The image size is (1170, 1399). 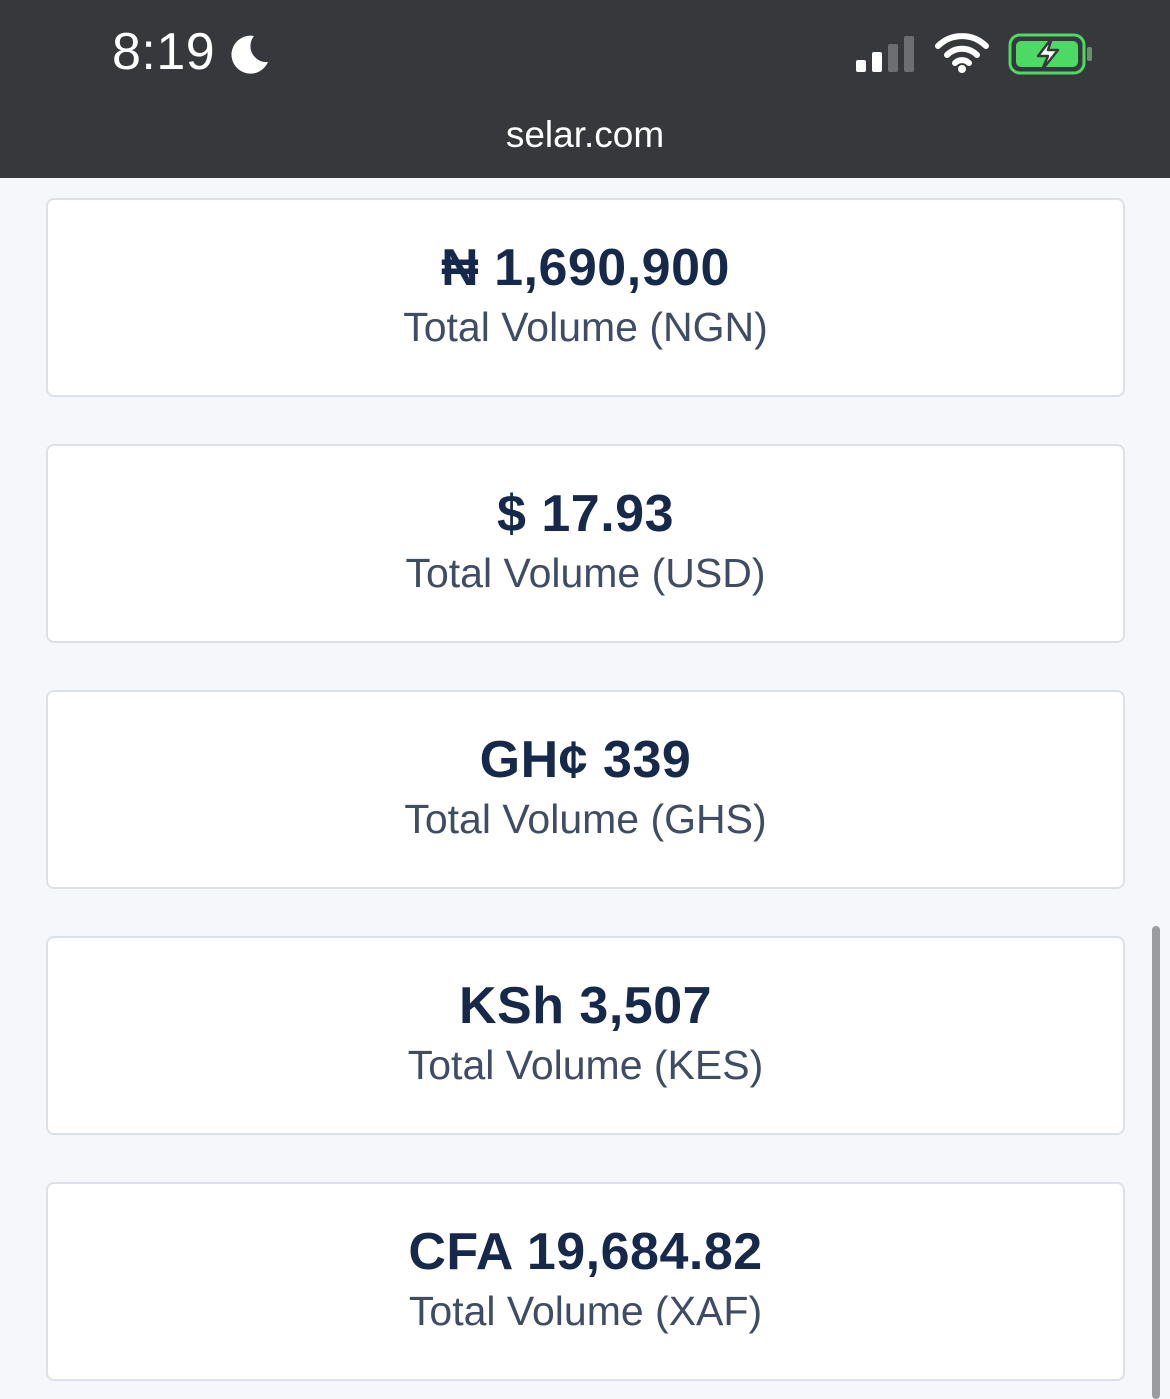 I want to click on volume-card-xaf: CFA 19,684.82 Total Volume (XAF), so click(x=585, y=1281).